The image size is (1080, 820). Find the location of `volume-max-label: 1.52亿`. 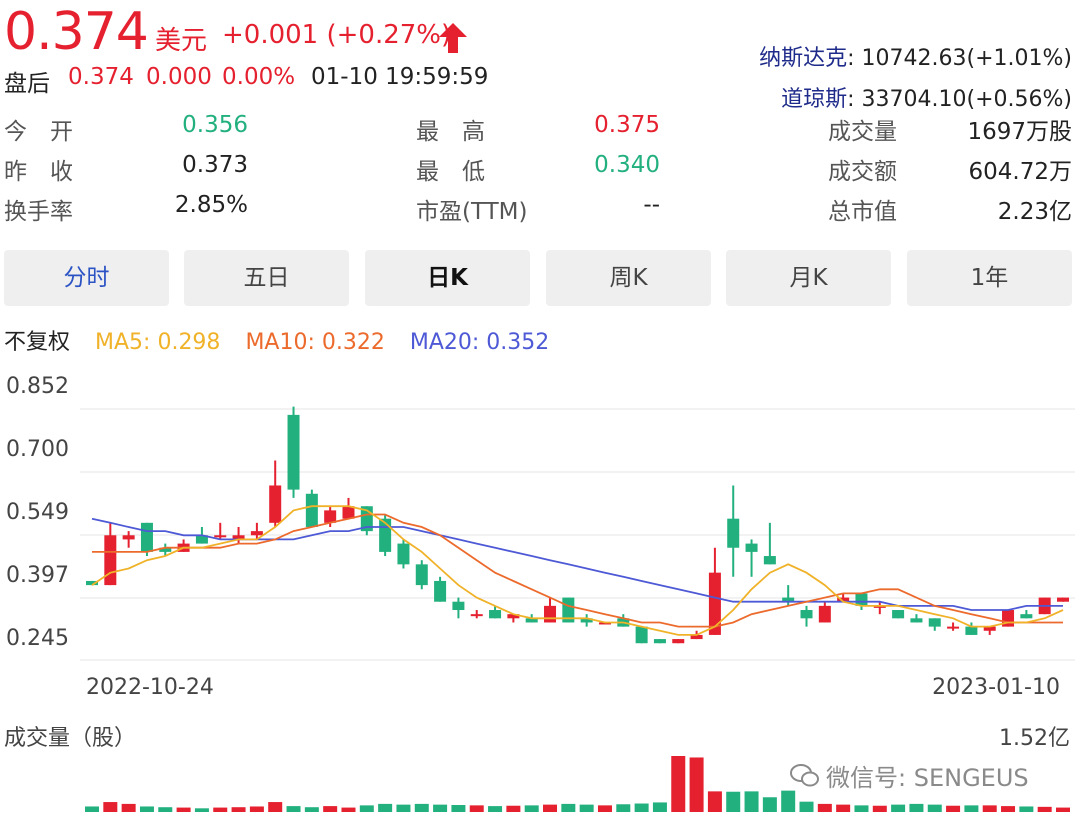

volume-max-label: 1.52亿 is located at coordinates (1034, 738).